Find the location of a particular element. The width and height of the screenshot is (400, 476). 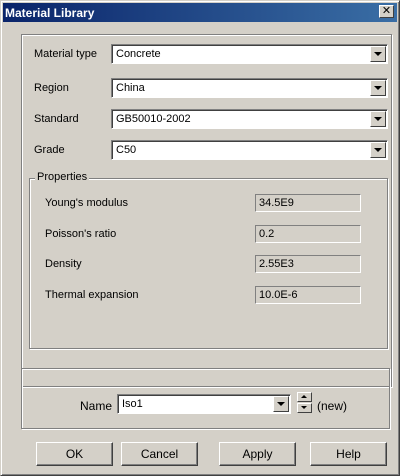

name-spinner is located at coordinates (304, 402).